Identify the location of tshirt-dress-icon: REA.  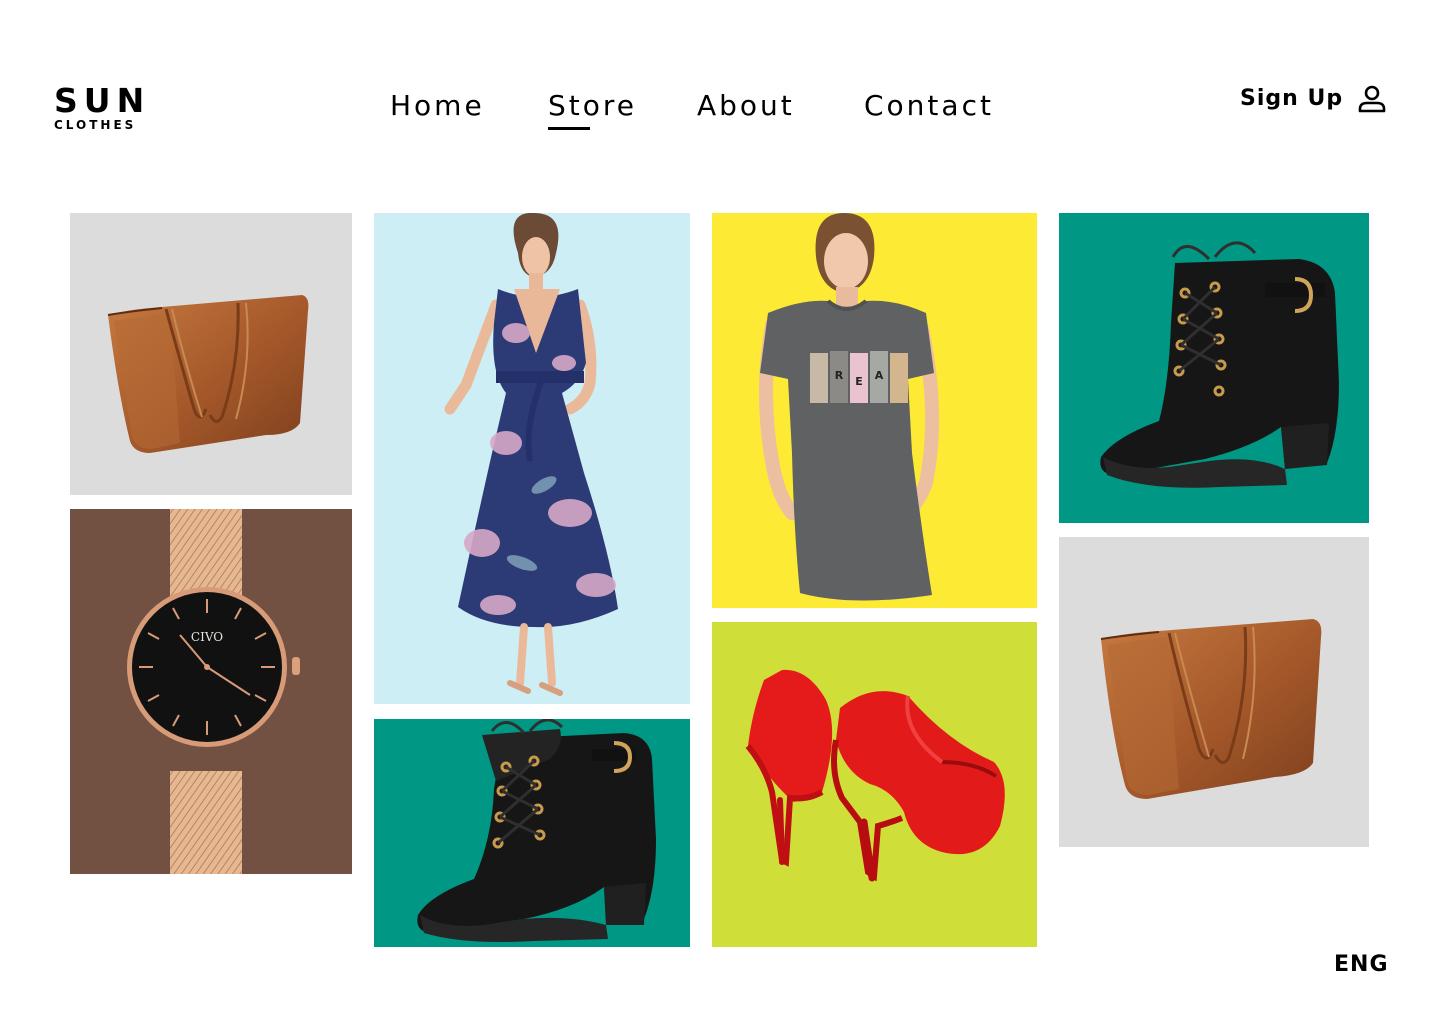
(849, 407).